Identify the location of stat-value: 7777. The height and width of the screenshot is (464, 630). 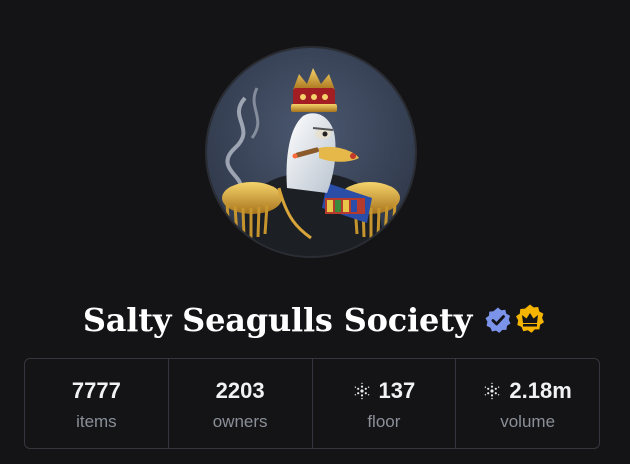
(96, 390).